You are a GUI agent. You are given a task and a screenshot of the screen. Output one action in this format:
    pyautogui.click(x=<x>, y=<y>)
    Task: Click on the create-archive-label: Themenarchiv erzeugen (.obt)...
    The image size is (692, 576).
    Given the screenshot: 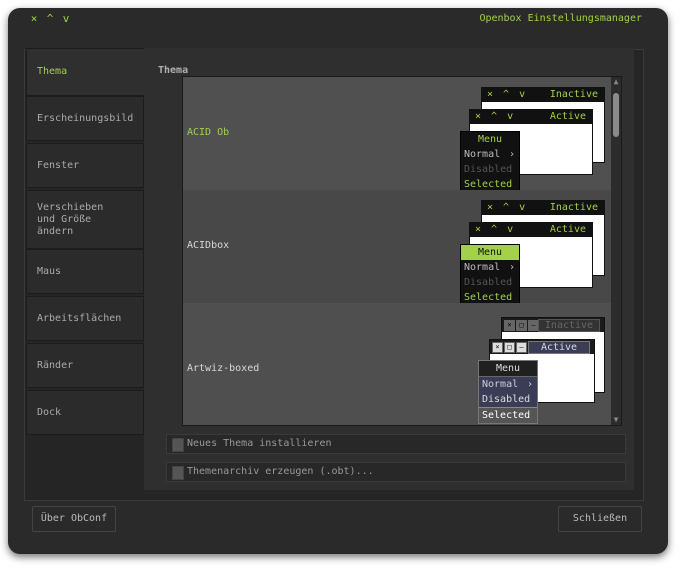 What is the action you would take?
    pyautogui.click(x=280, y=471)
    